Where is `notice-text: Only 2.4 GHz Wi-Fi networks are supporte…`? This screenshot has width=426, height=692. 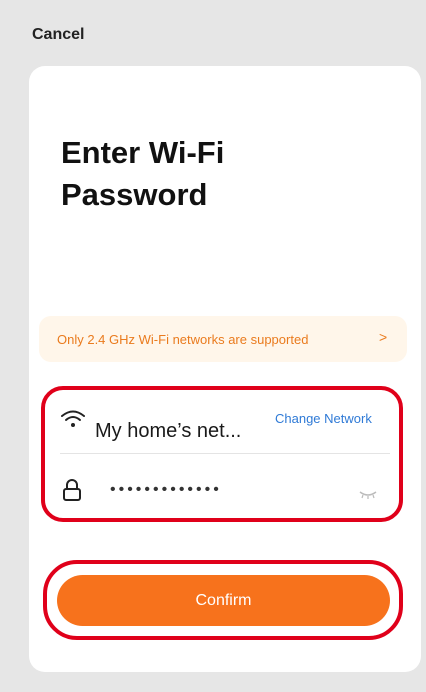
notice-text: Only 2.4 GHz Wi-Fi networks are supporte… is located at coordinates (183, 339).